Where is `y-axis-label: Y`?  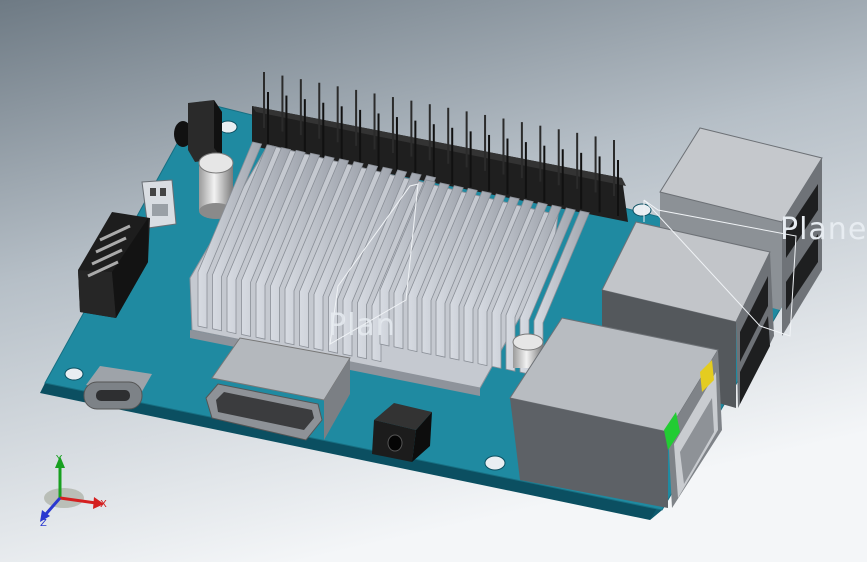 y-axis-label: Y is located at coordinates (59, 459).